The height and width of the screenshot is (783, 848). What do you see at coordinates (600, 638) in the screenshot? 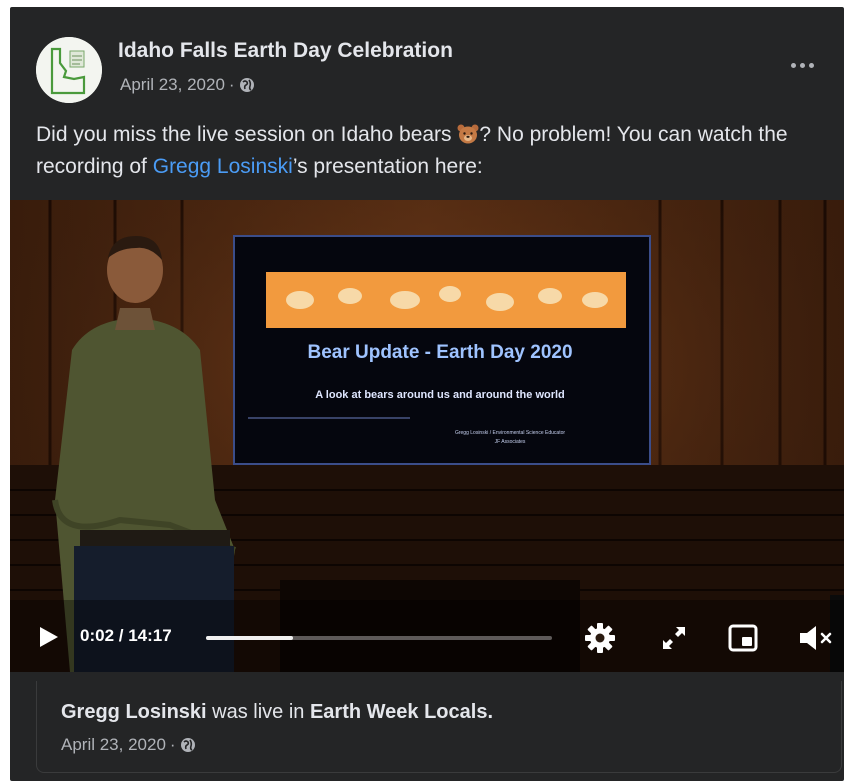
I see `settings-gear-icon` at bounding box center [600, 638].